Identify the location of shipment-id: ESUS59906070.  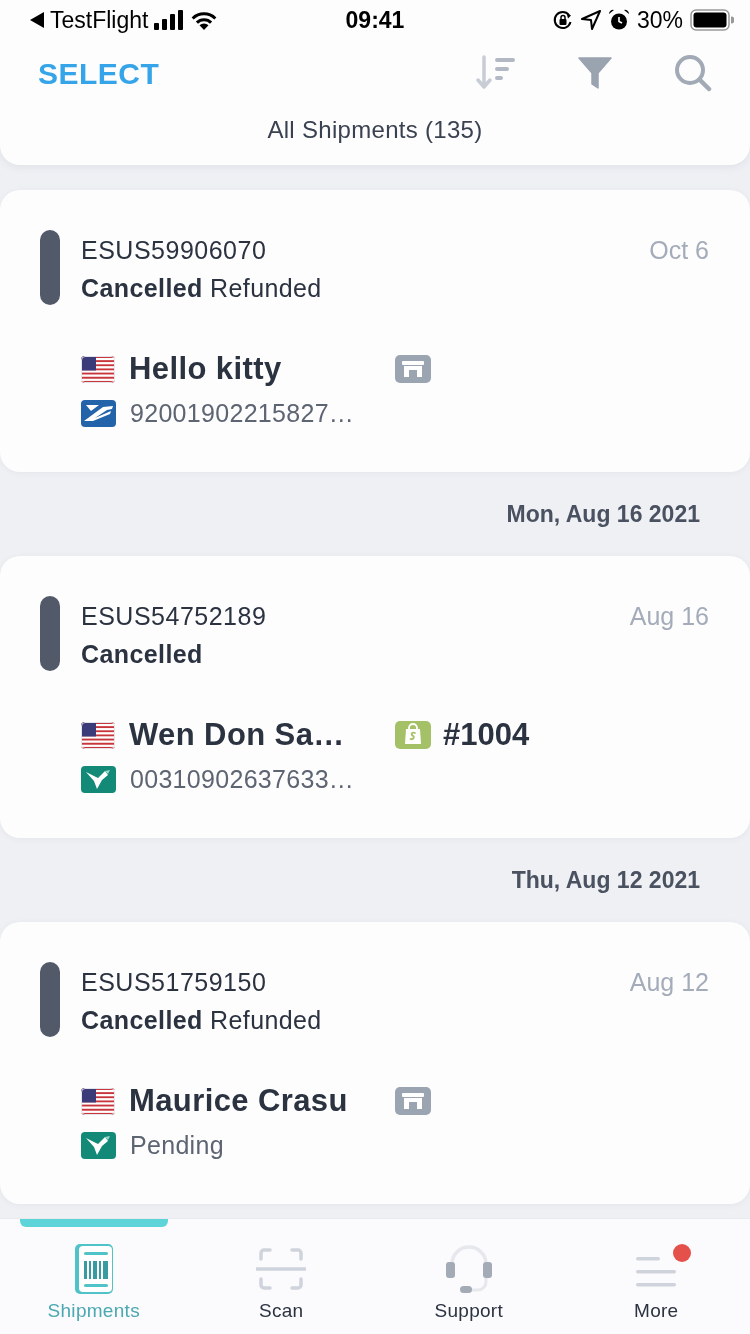
(174, 250).